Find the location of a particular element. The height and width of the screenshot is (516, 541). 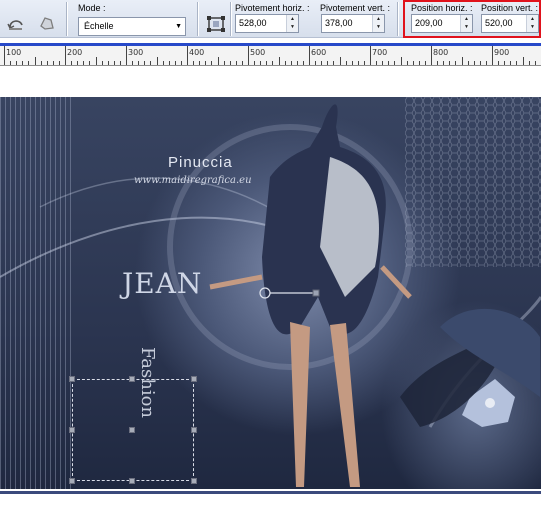

pivot-vertical-input: 378,00 ▲ ▼ is located at coordinates (353, 23).